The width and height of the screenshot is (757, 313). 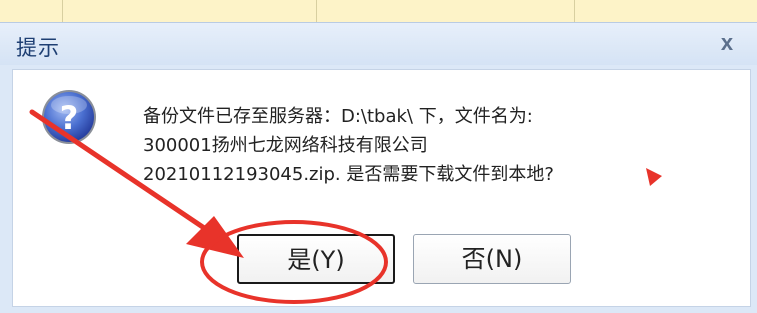 I want to click on dialog-titlebar: 提示 x, so click(x=378, y=44).